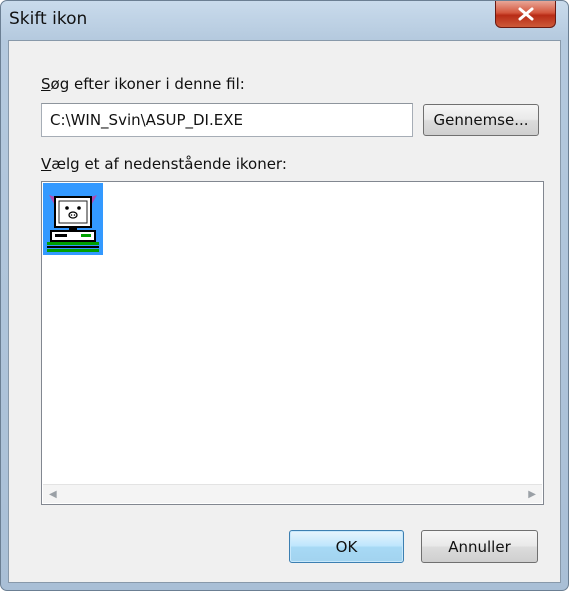  I want to click on close-button, so click(525, 14).